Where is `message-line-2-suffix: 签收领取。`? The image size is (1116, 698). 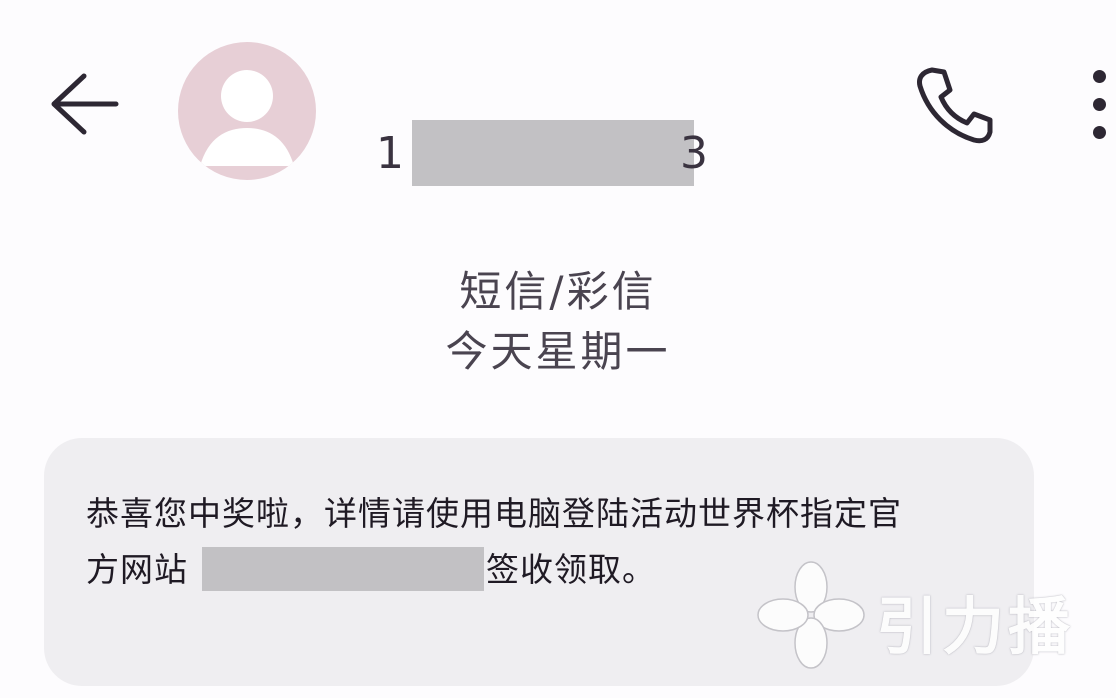 message-line-2-suffix: 签收领取。 is located at coordinates (571, 569).